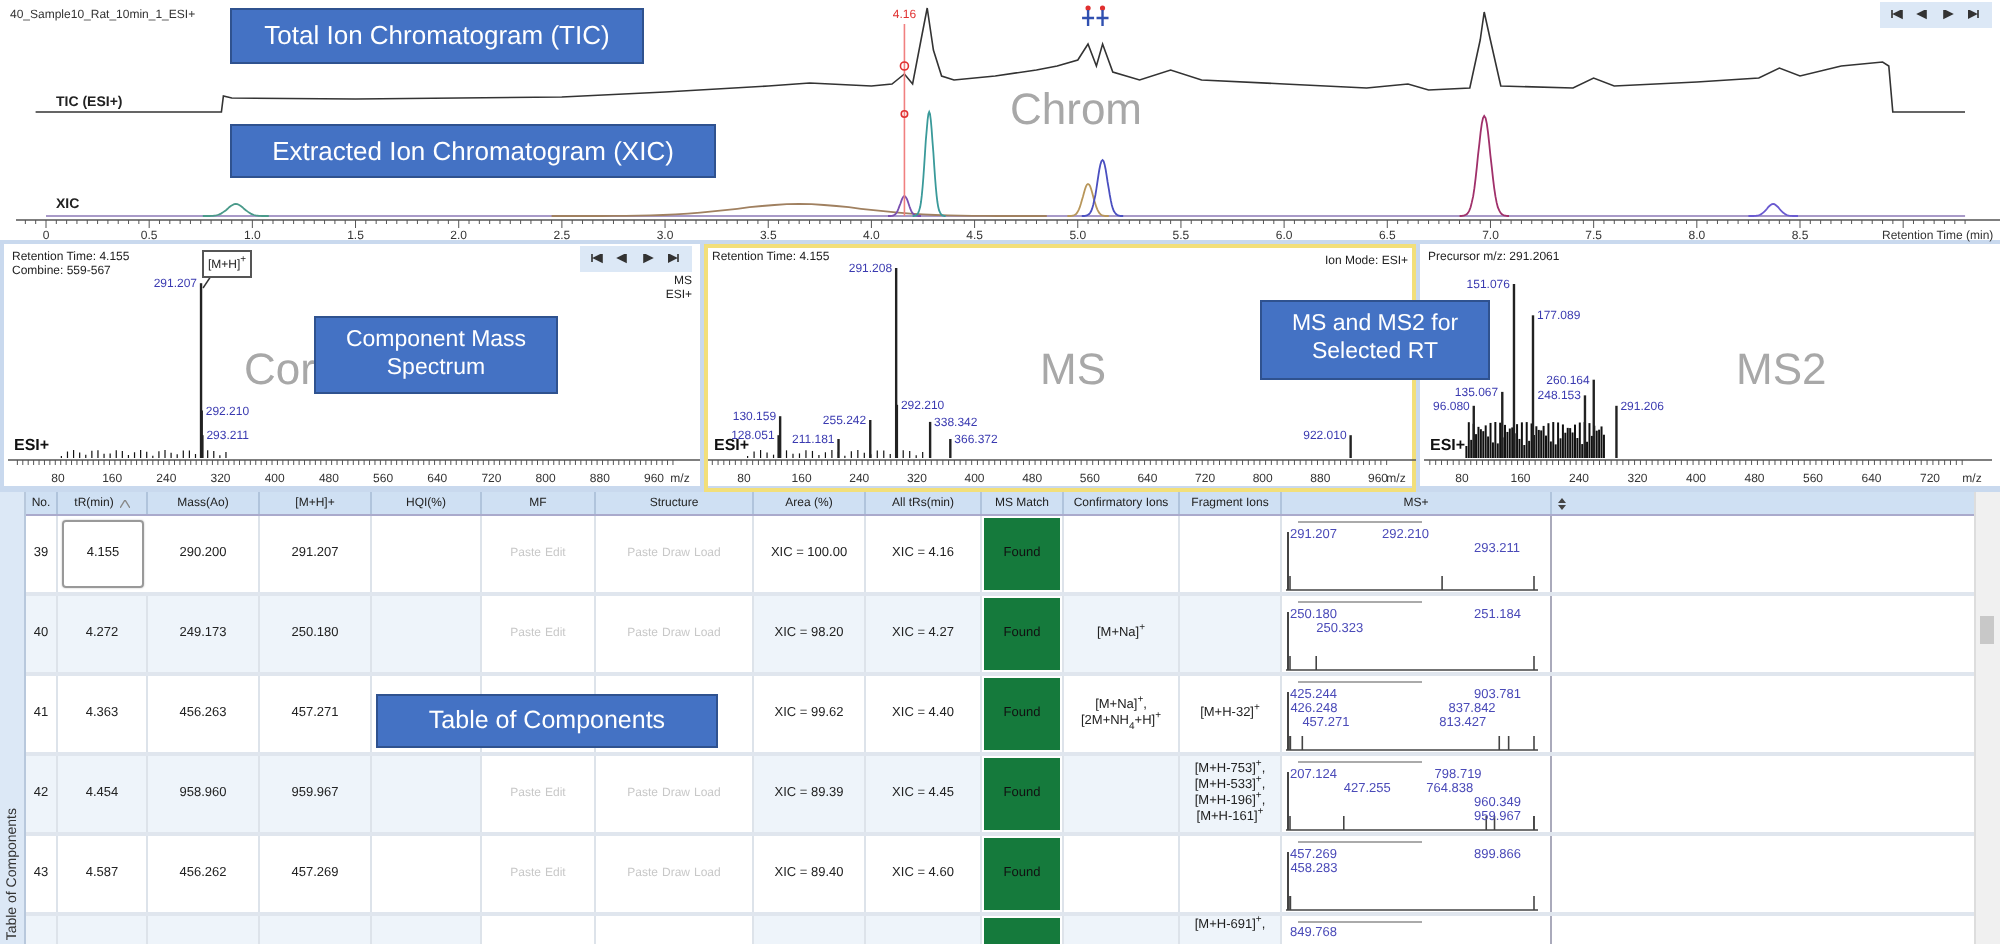 This screenshot has height=944, width=2000. What do you see at coordinates (1987, 630) in the screenshot?
I see `scrollbar-thumb` at bounding box center [1987, 630].